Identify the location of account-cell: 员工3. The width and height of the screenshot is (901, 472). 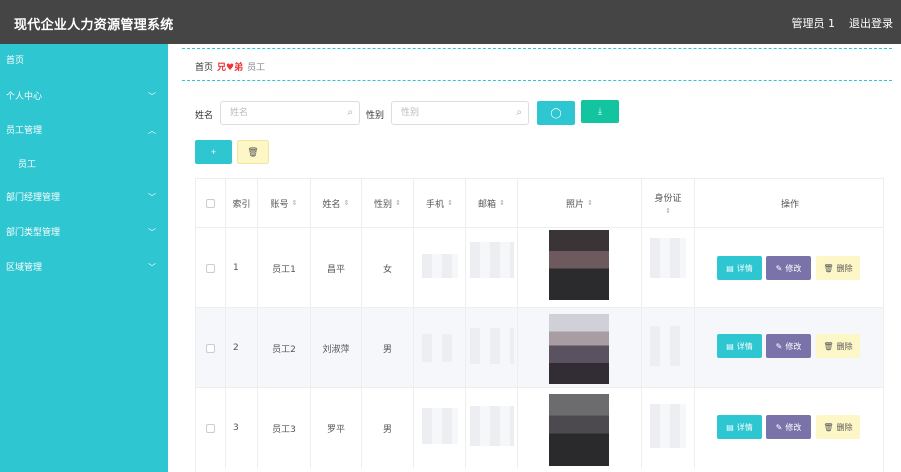
(284, 428).